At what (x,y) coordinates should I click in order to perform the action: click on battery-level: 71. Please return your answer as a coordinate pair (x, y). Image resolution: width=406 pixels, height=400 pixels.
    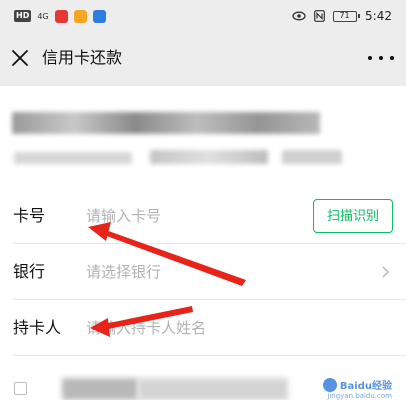
    Looking at the image, I should click on (344, 15).